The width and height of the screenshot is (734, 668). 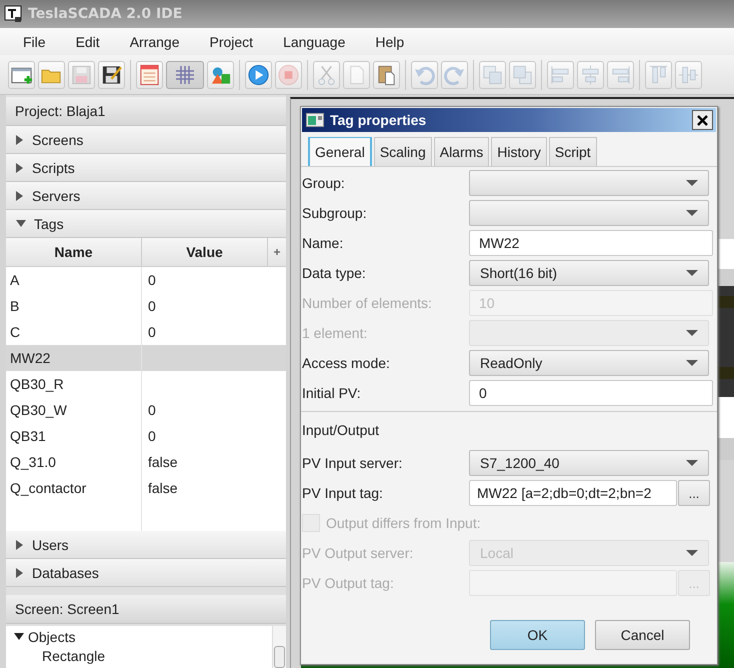 I want to click on stop-icon, so click(x=288, y=74).